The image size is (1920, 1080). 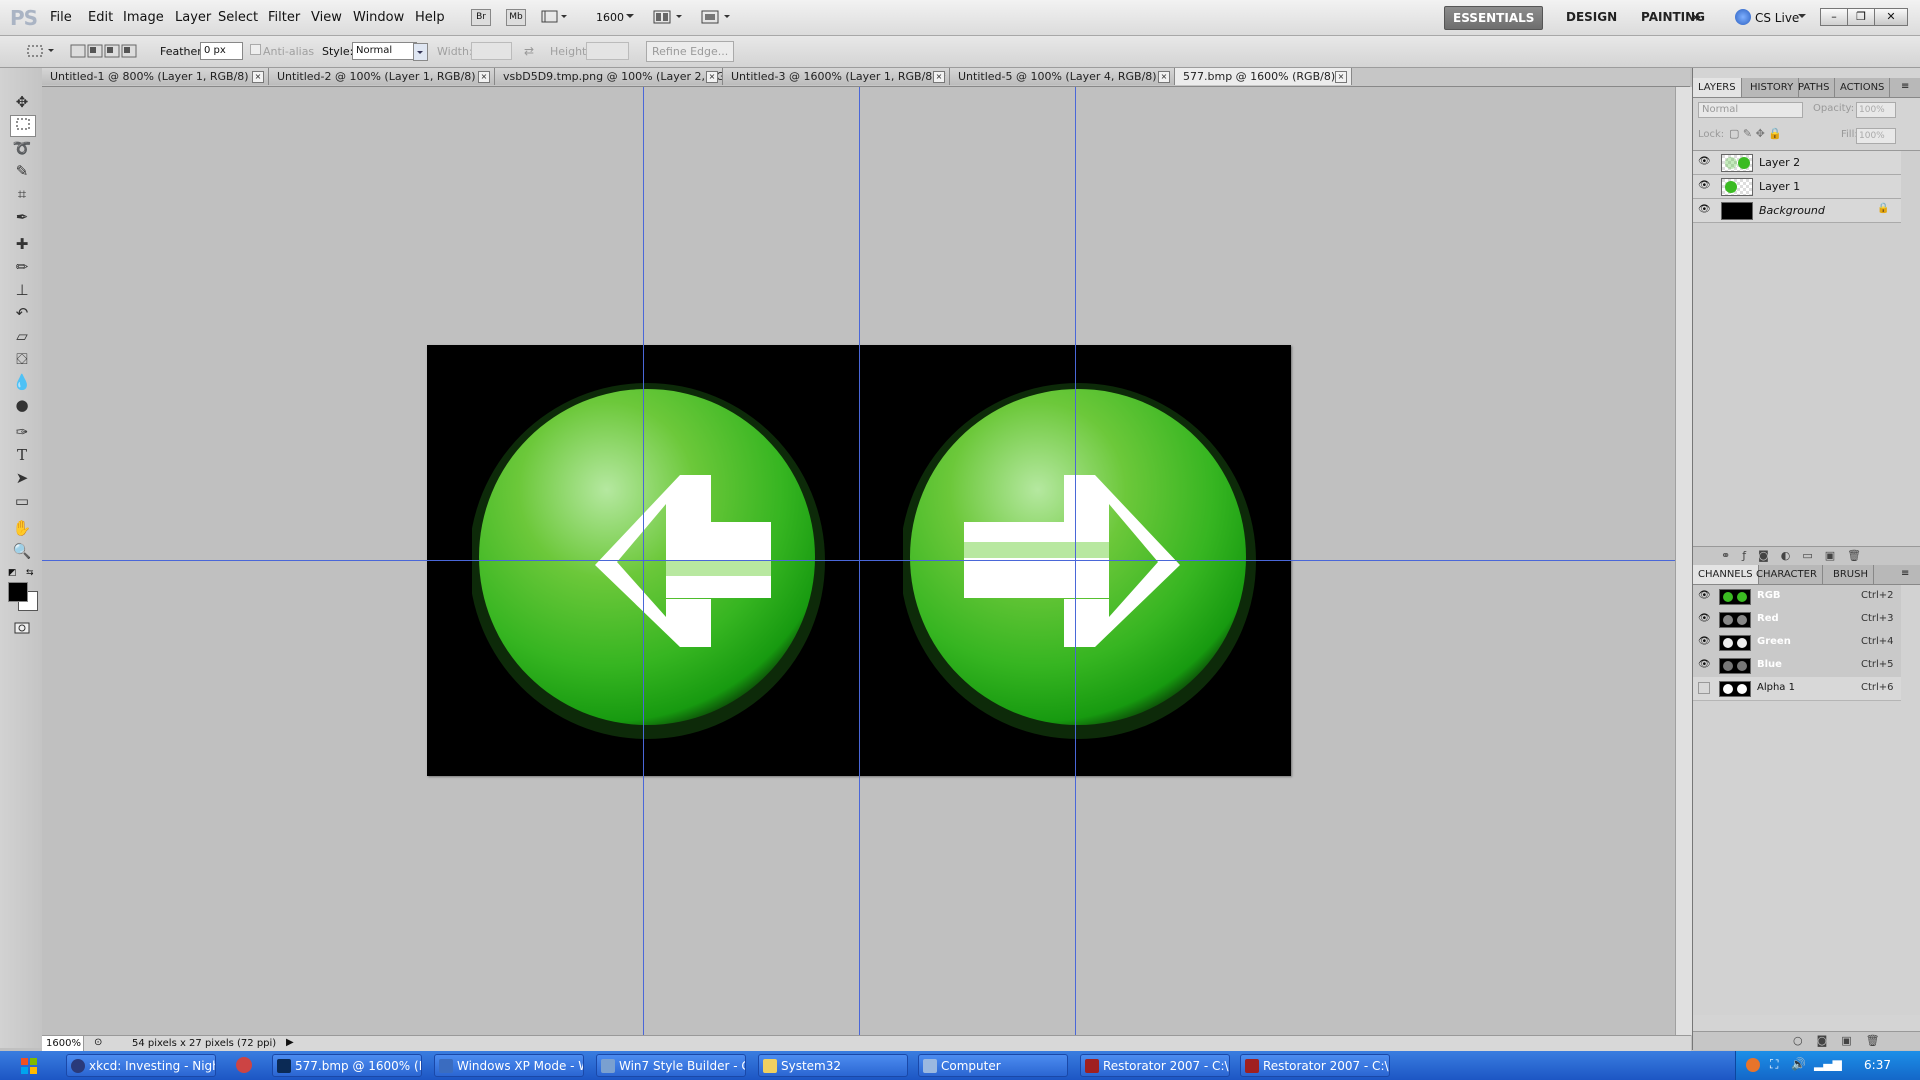 What do you see at coordinates (491, 51) in the screenshot?
I see `width-input` at bounding box center [491, 51].